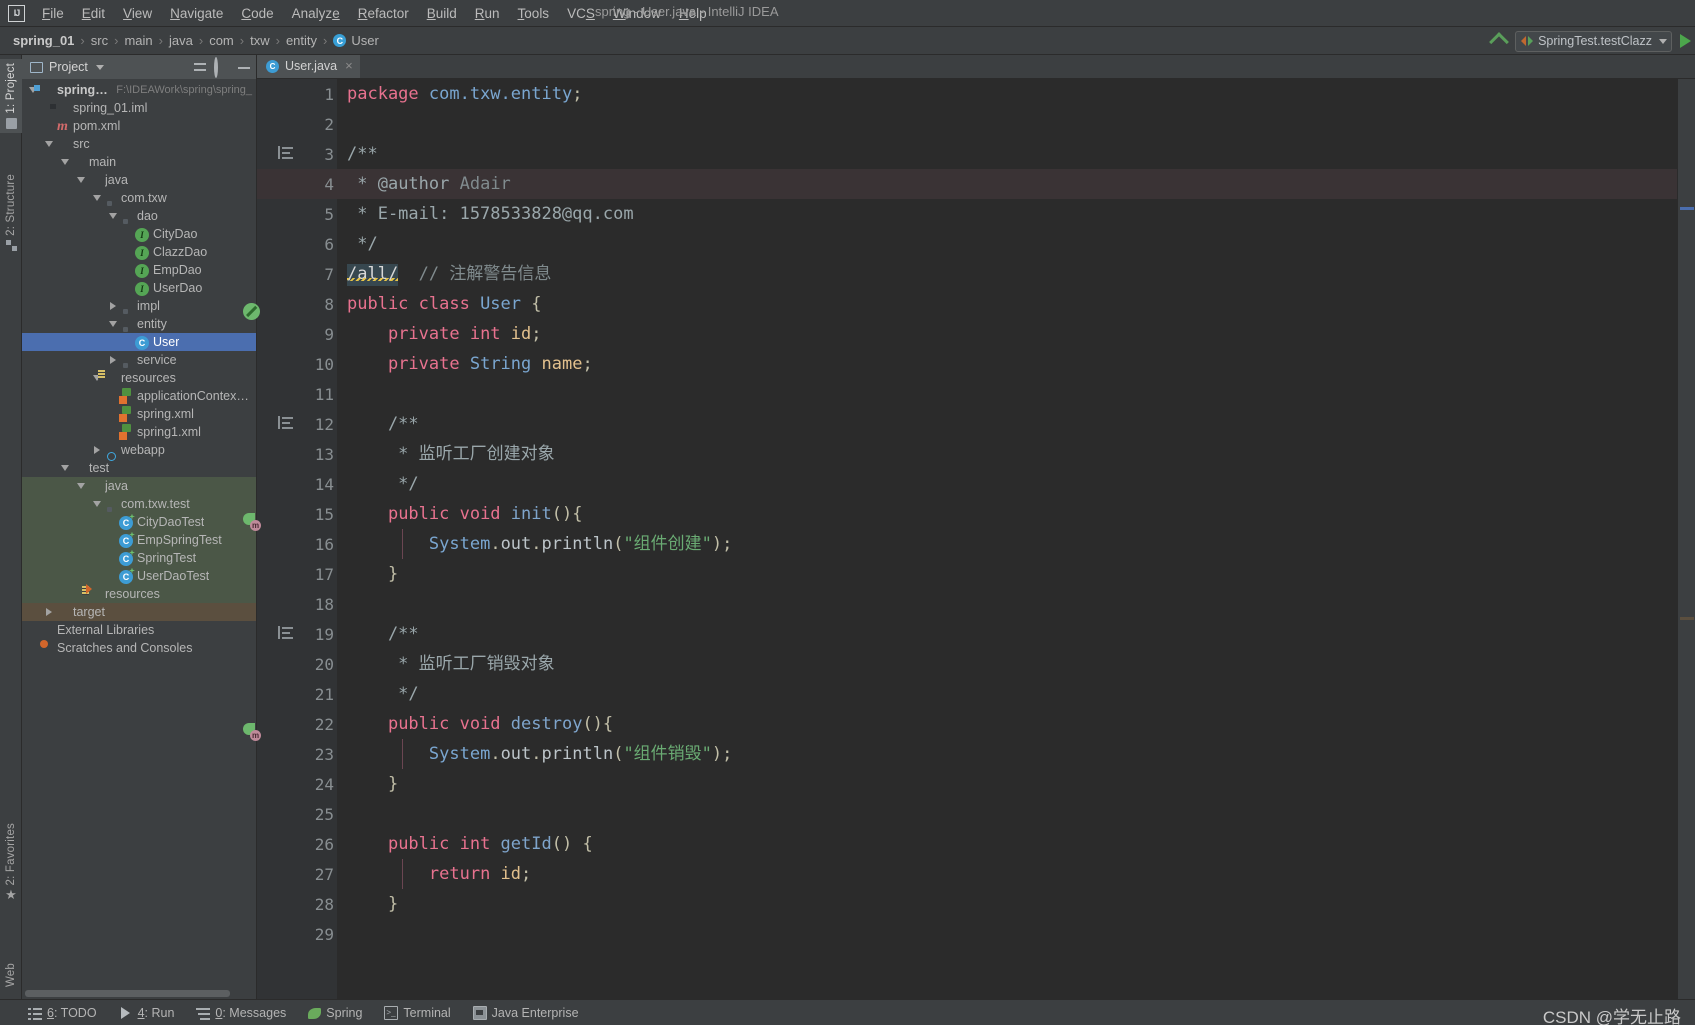 This screenshot has height=1025, width=1695. I want to click on tree-node-pom-xml: m pom.xml, so click(139, 126).